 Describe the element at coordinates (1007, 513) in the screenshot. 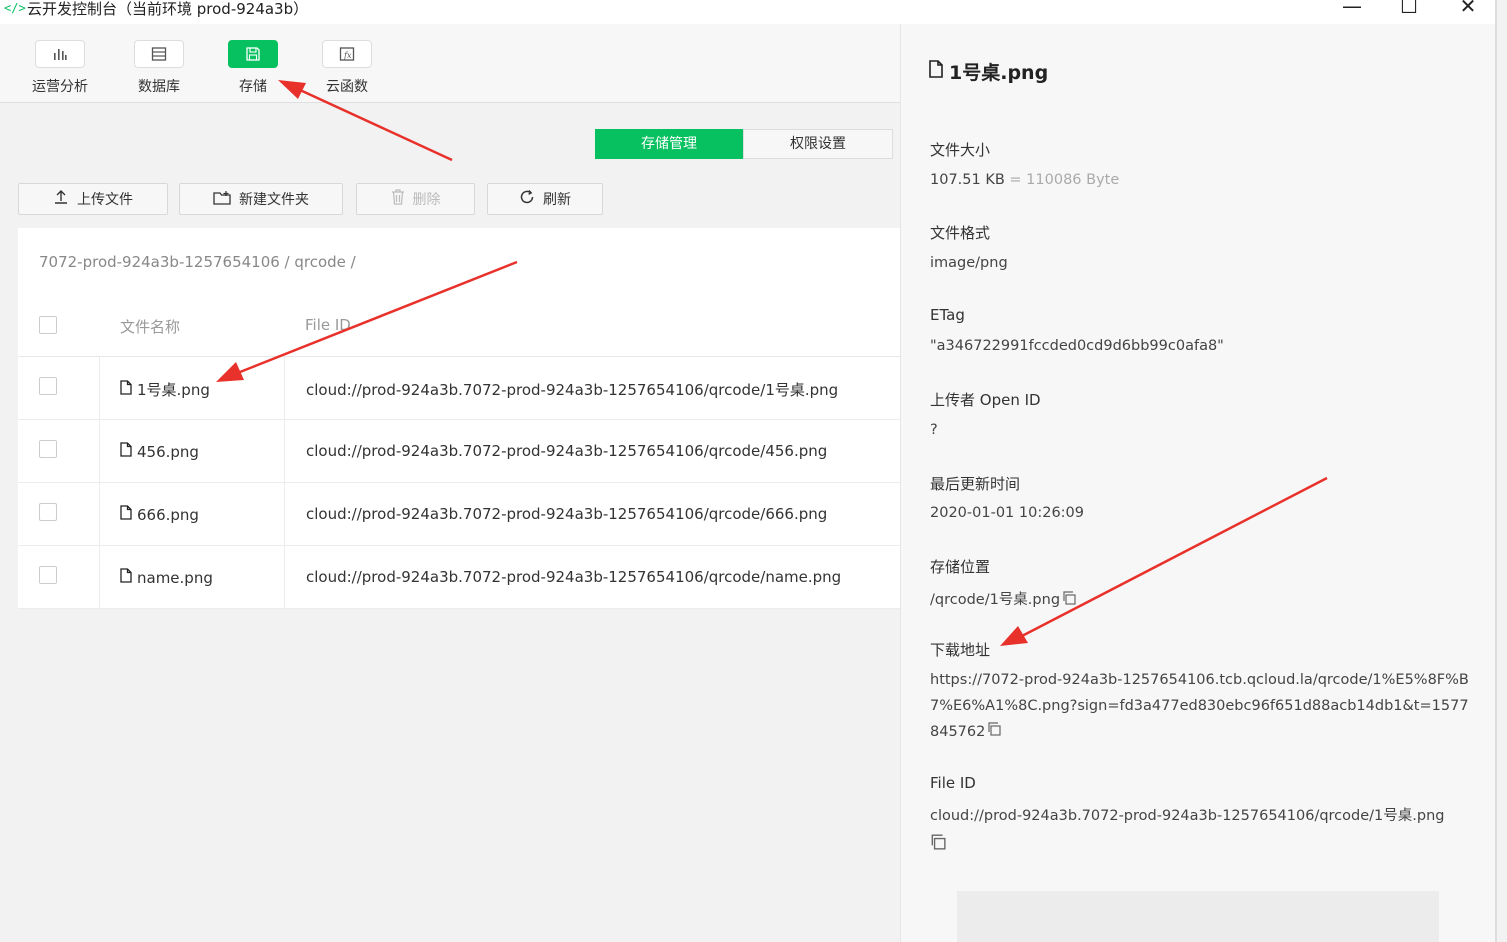

I see `updated-value: 2020-01-01 10:26:09` at that location.